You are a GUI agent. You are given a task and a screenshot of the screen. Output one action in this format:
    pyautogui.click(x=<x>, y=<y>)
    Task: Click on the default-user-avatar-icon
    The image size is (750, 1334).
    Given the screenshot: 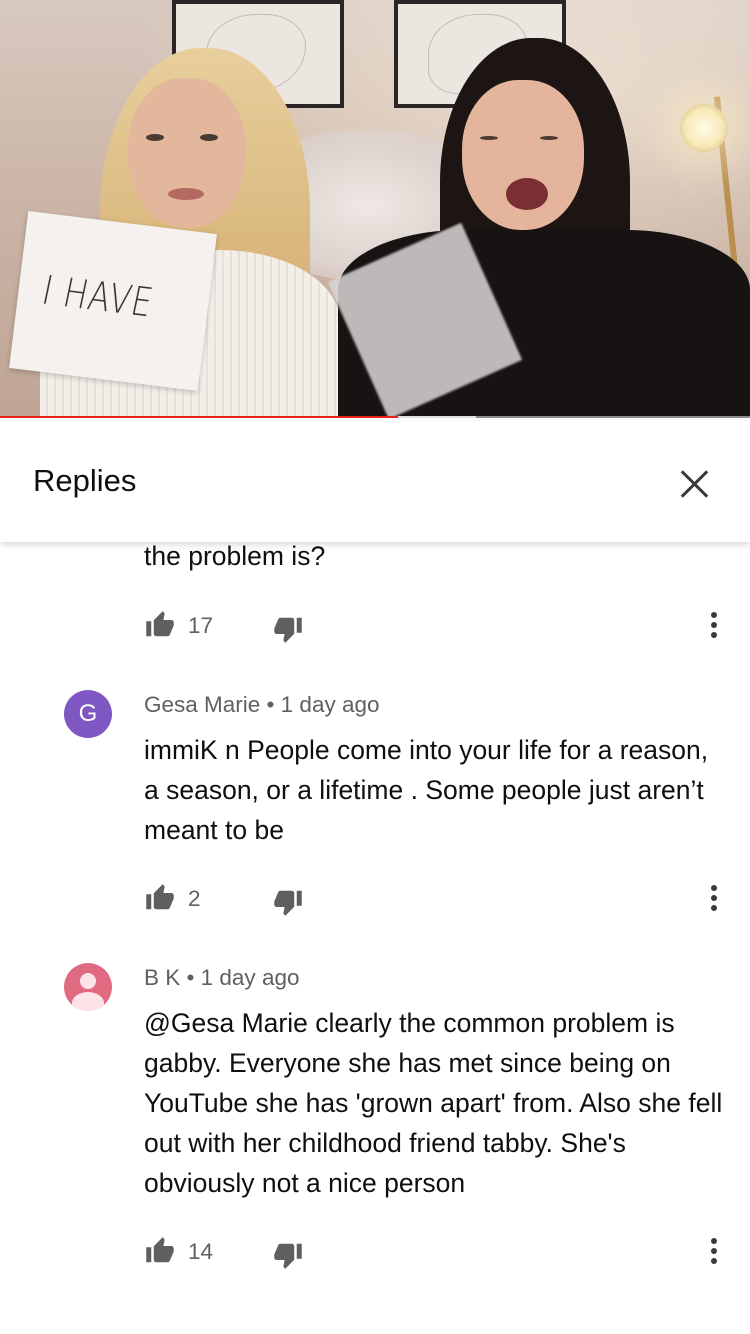 What is the action you would take?
    pyautogui.click(x=88, y=987)
    